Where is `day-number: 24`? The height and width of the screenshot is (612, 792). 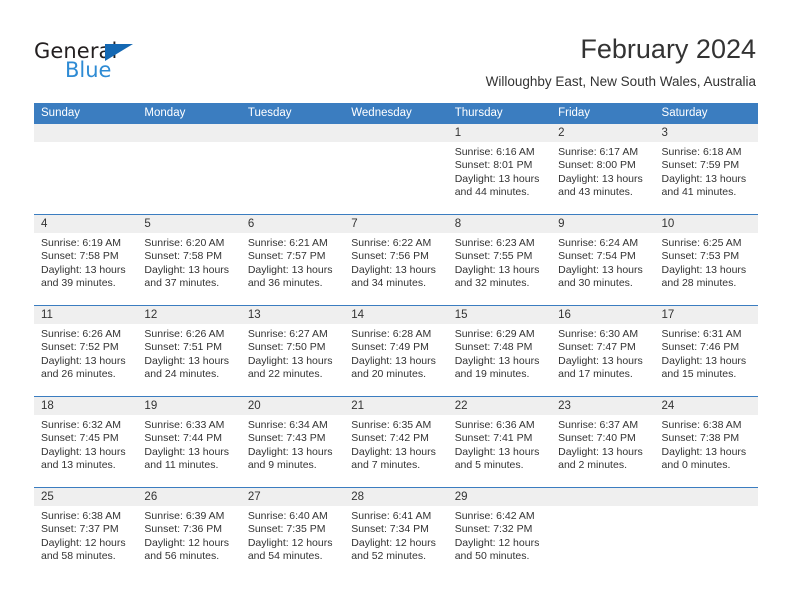
day-number: 24 is located at coordinates (706, 406).